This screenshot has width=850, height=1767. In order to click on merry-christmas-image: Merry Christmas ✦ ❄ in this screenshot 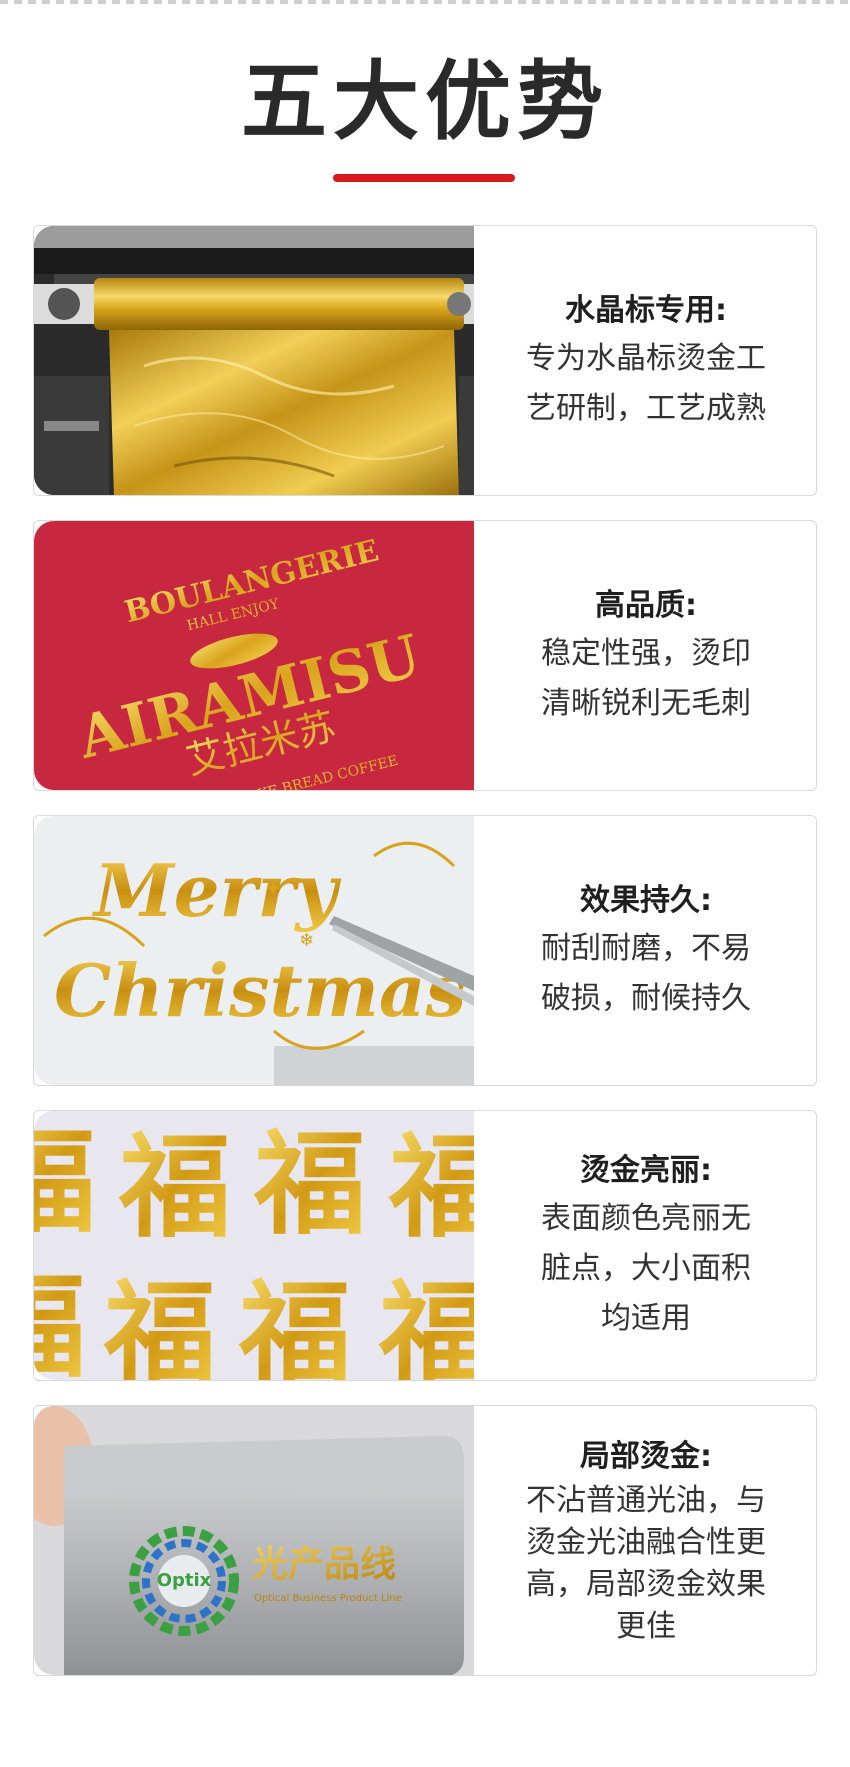, I will do `click(254, 950)`.